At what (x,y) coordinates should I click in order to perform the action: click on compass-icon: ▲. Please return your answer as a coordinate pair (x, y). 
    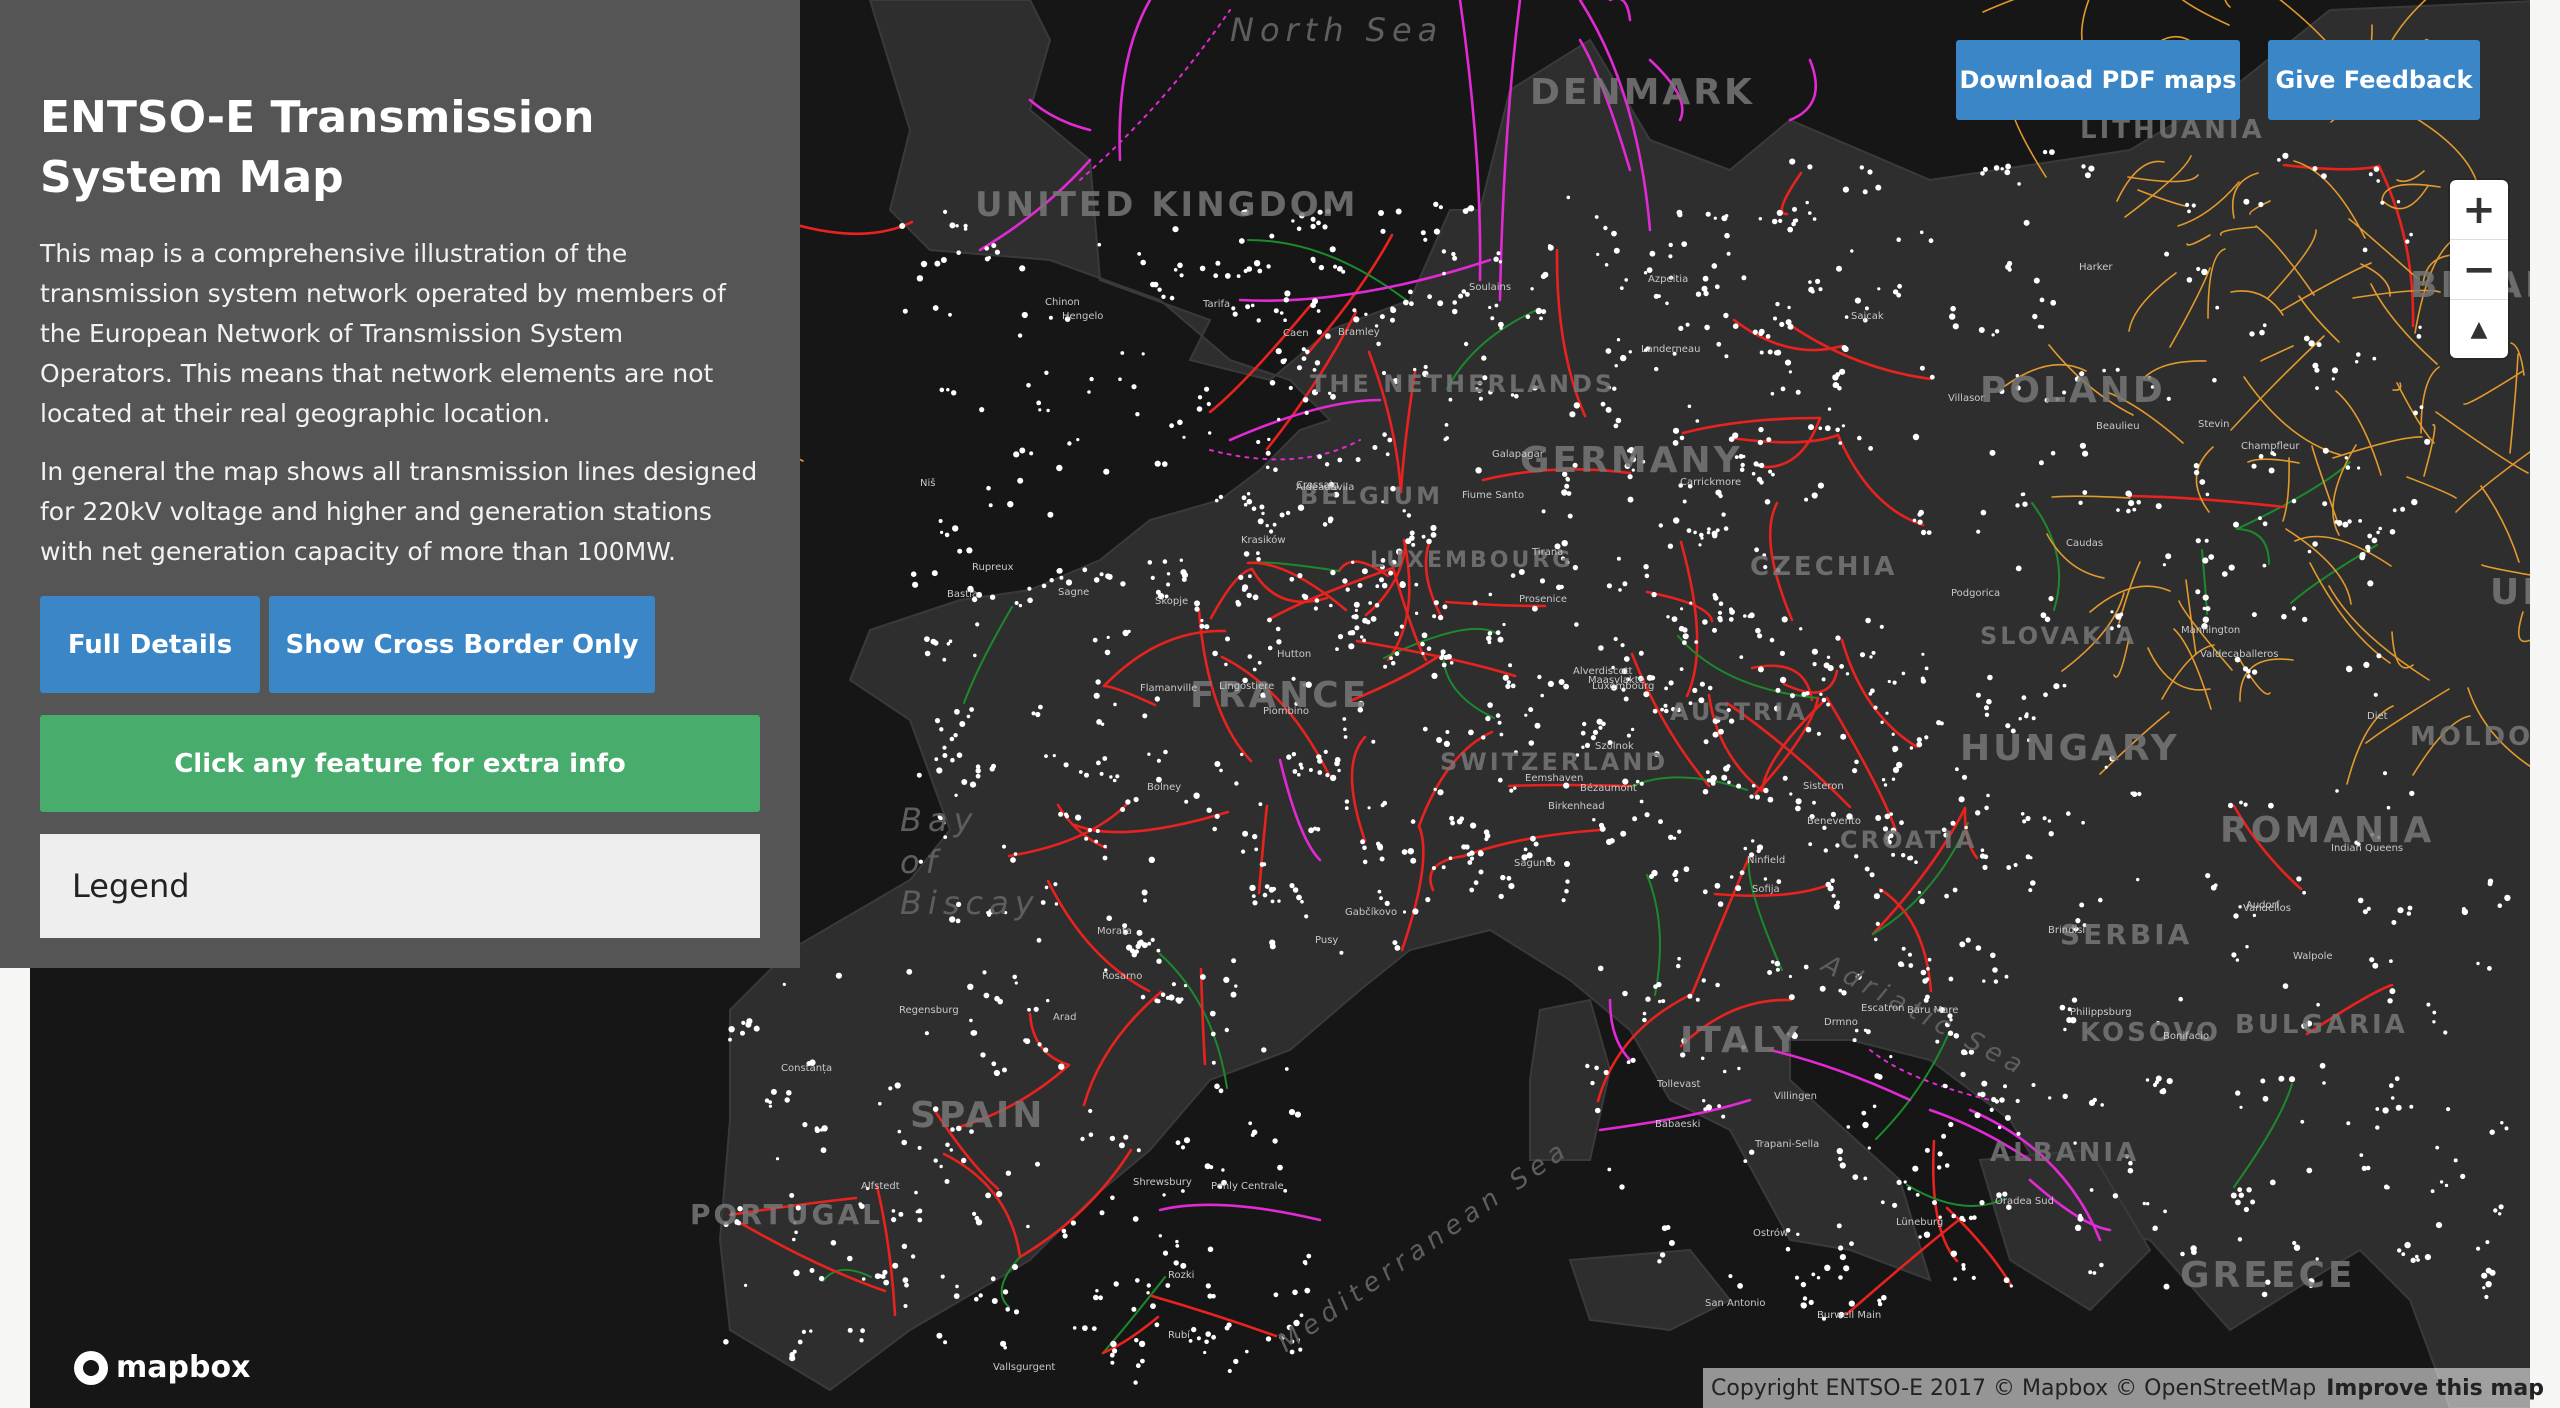
    Looking at the image, I should click on (2479, 329).